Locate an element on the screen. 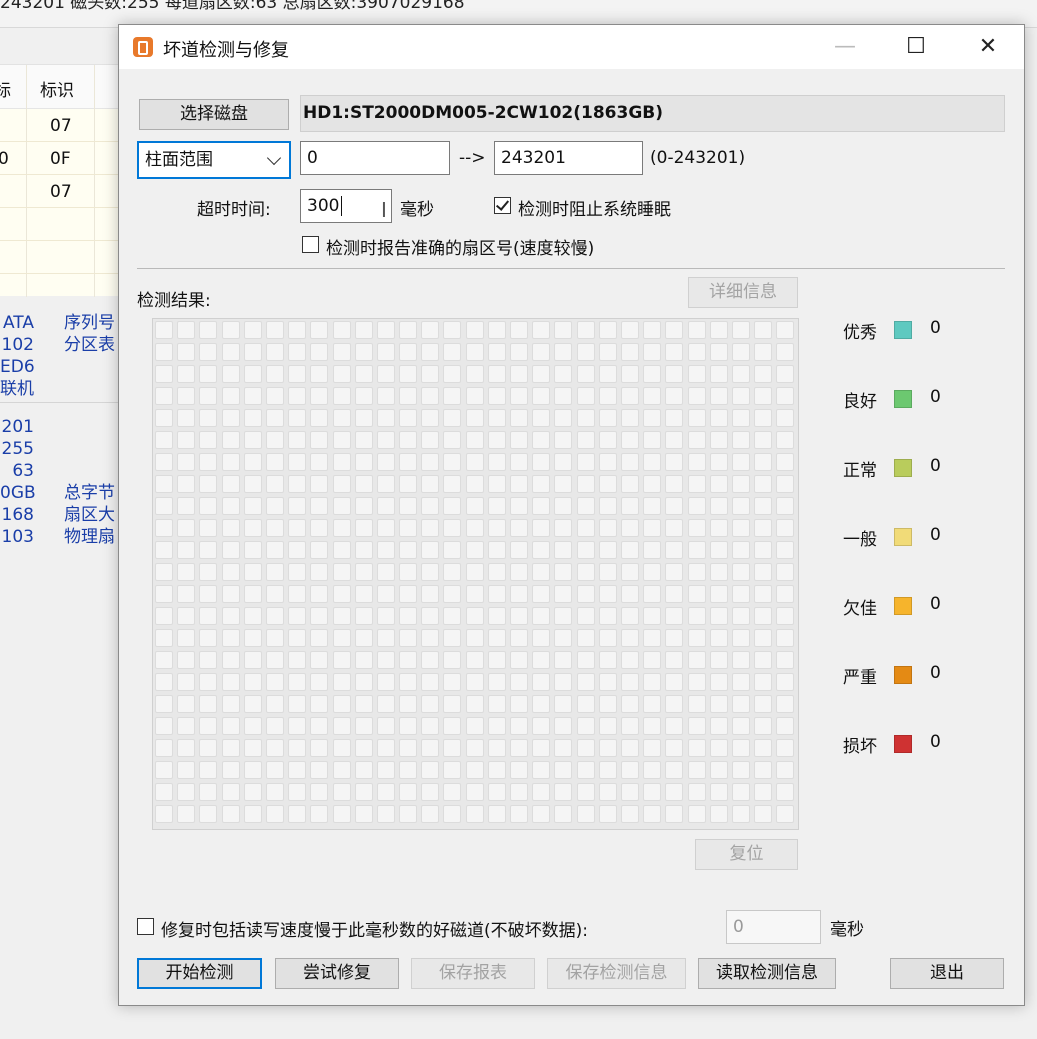 The height and width of the screenshot is (1039, 1037). timeout-input: 300 I is located at coordinates (346, 206).